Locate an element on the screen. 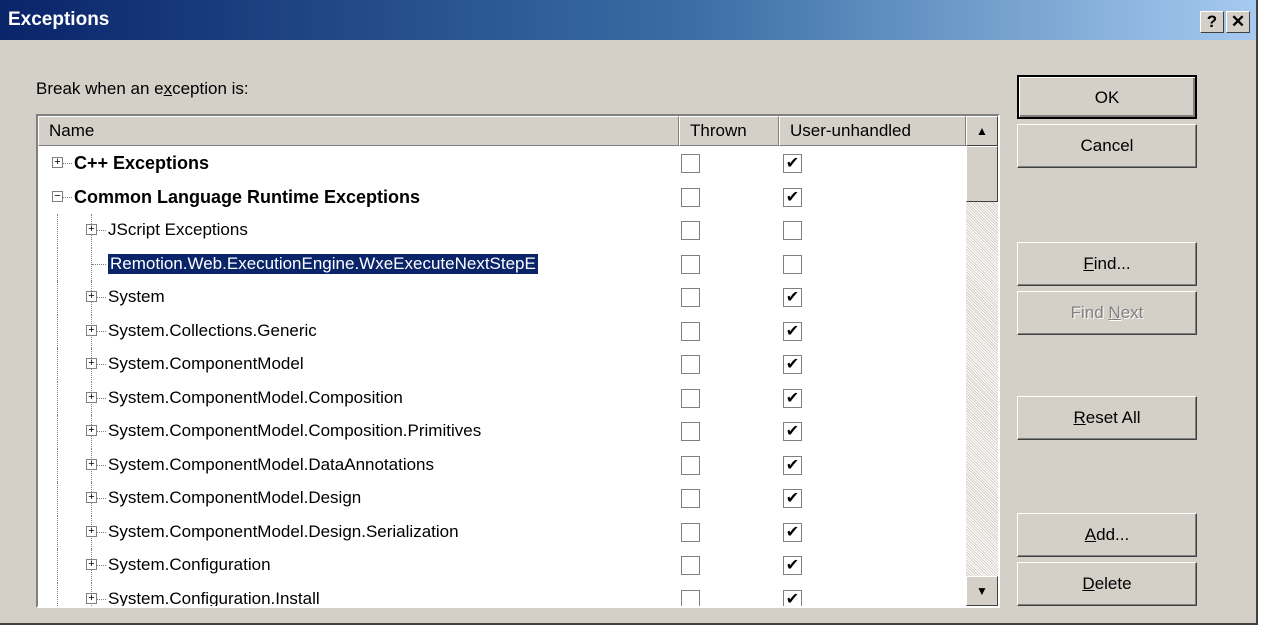 This screenshot has width=1261, height=627. scroll-up-button: ▲ is located at coordinates (982, 131).